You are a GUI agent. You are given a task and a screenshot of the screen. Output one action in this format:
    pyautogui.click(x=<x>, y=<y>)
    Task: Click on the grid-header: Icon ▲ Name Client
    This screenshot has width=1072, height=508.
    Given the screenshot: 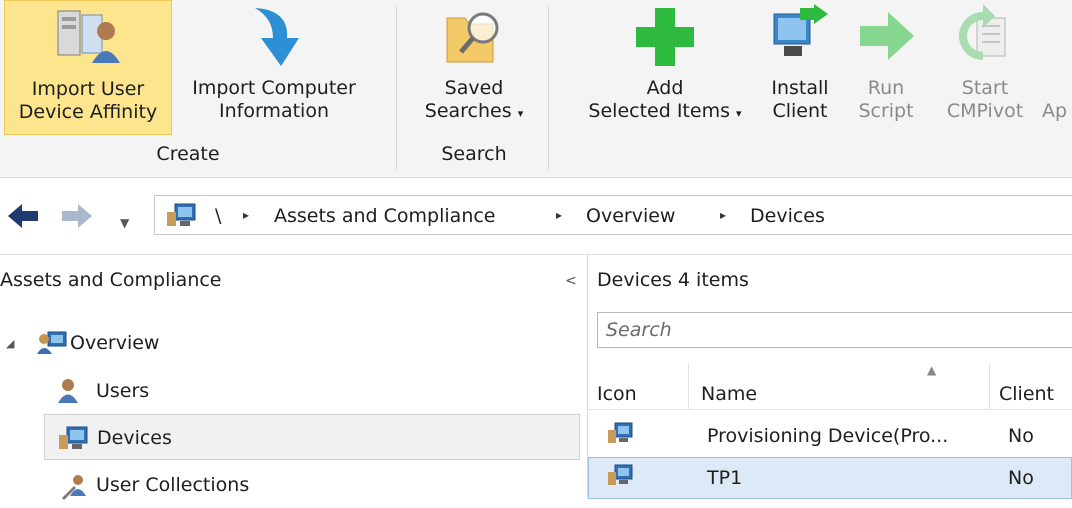 What is the action you would take?
    pyautogui.click(x=830, y=386)
    